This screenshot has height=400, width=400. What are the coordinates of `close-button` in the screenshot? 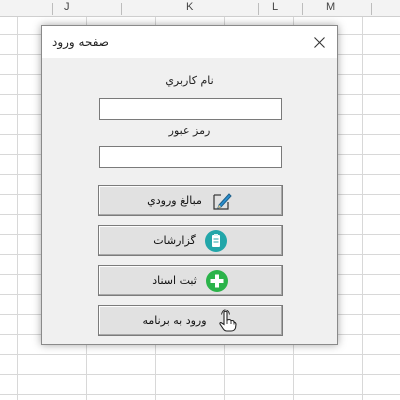 It's located at (319, 42).